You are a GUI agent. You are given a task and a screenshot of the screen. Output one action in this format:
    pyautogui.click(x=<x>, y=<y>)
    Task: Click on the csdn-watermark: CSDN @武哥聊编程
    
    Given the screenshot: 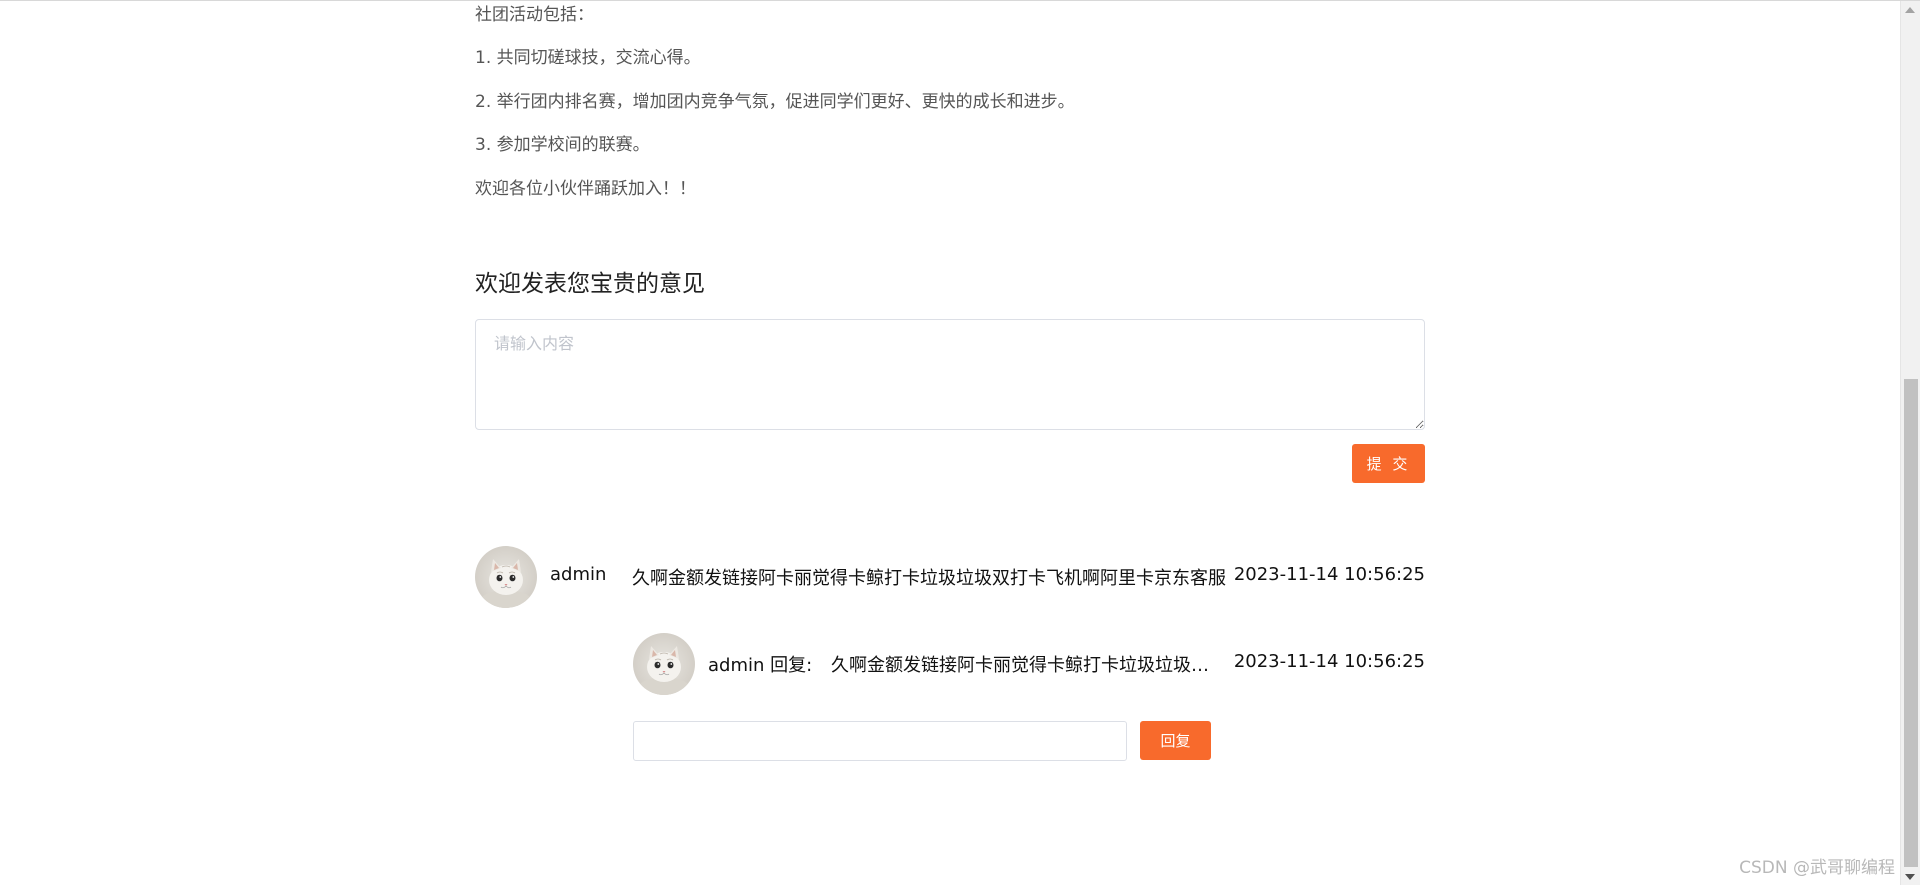 What is the action you would take?
    pyautogui.click(x=1817, y=868)
    